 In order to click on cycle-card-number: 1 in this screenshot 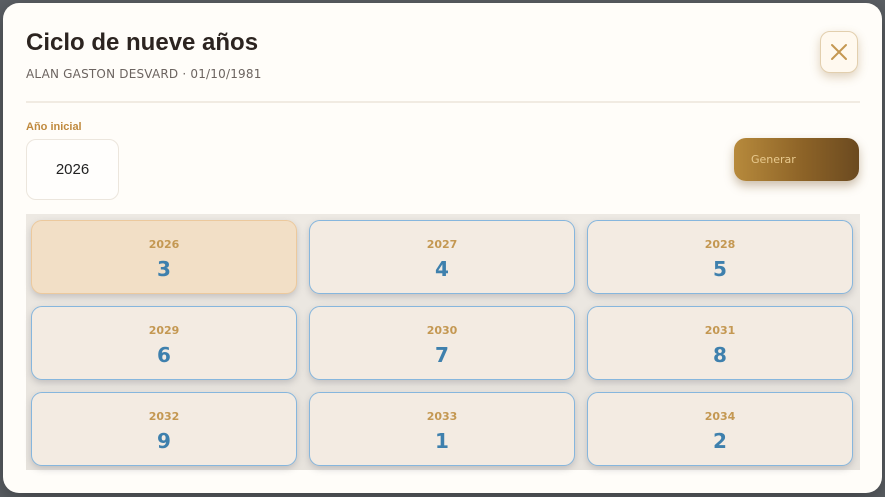, I will do `click(442, 441)`.